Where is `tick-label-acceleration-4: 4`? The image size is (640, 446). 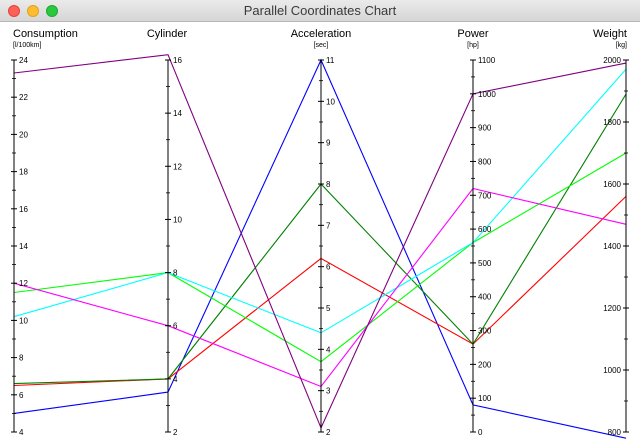
tick-label-acceleration-4: 4 is located at coordinates (328, 349).